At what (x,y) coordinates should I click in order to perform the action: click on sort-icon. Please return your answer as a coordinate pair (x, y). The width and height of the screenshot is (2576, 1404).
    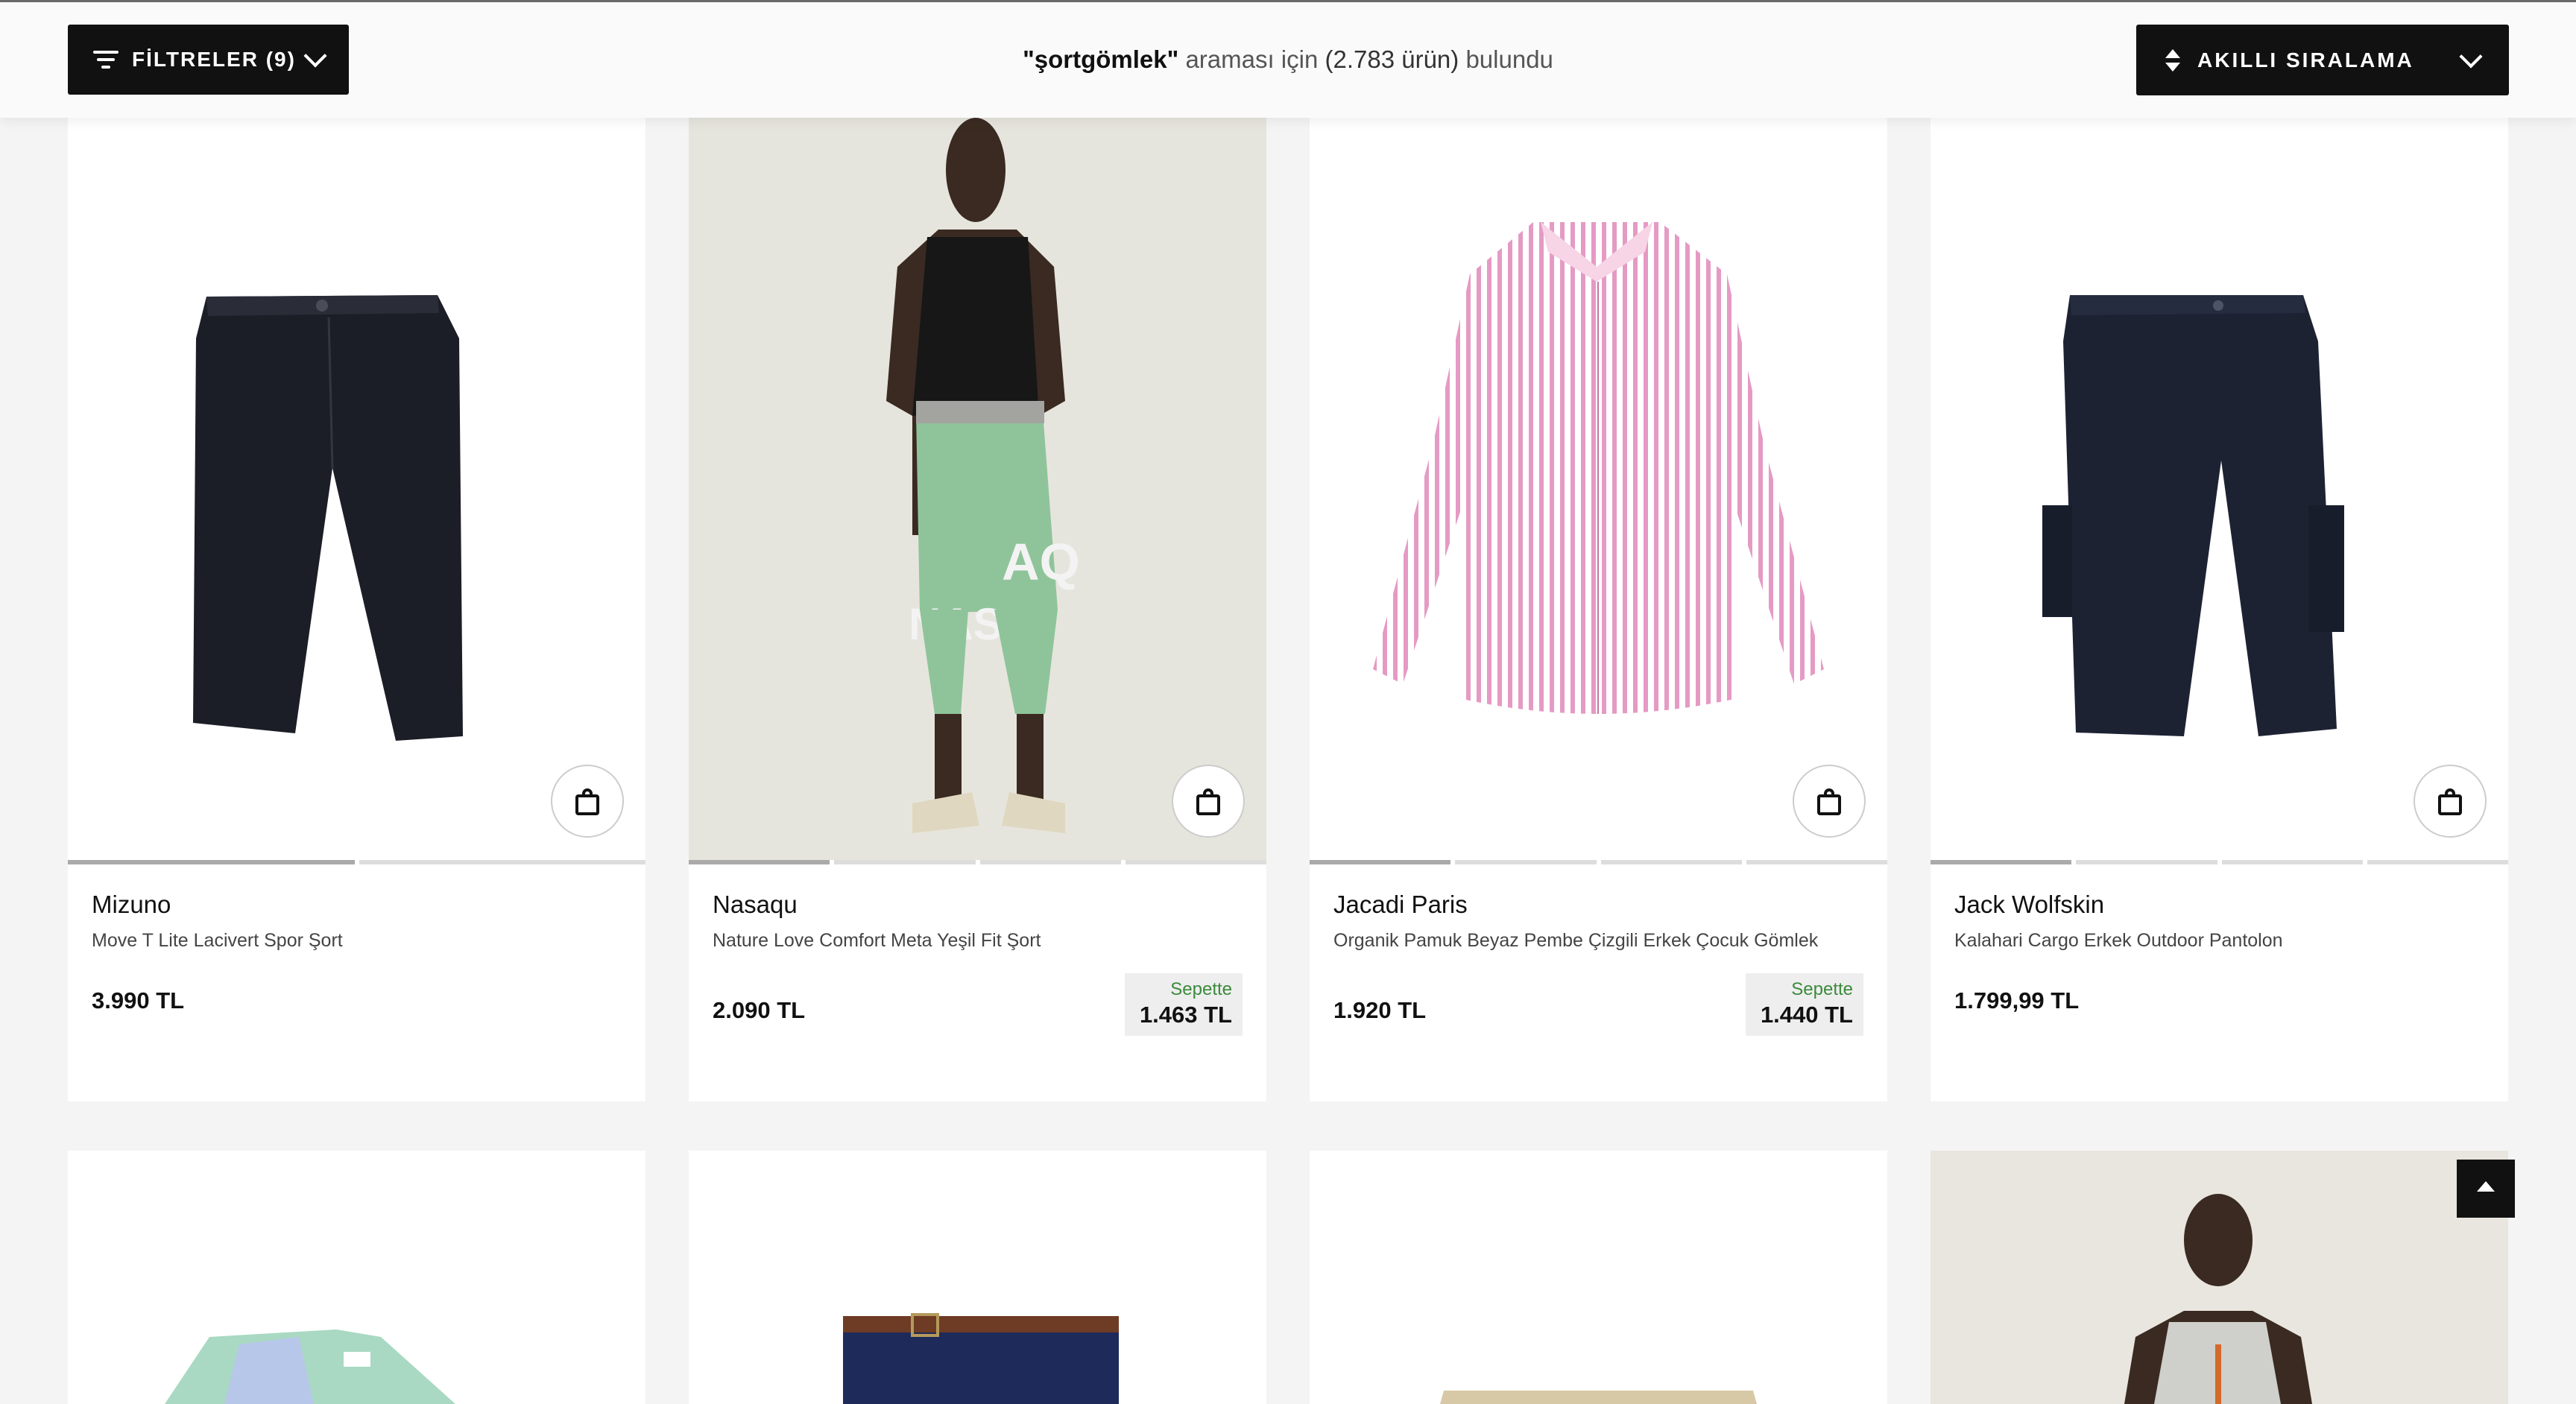
    Looking at the image, I should click on (2173, 60).